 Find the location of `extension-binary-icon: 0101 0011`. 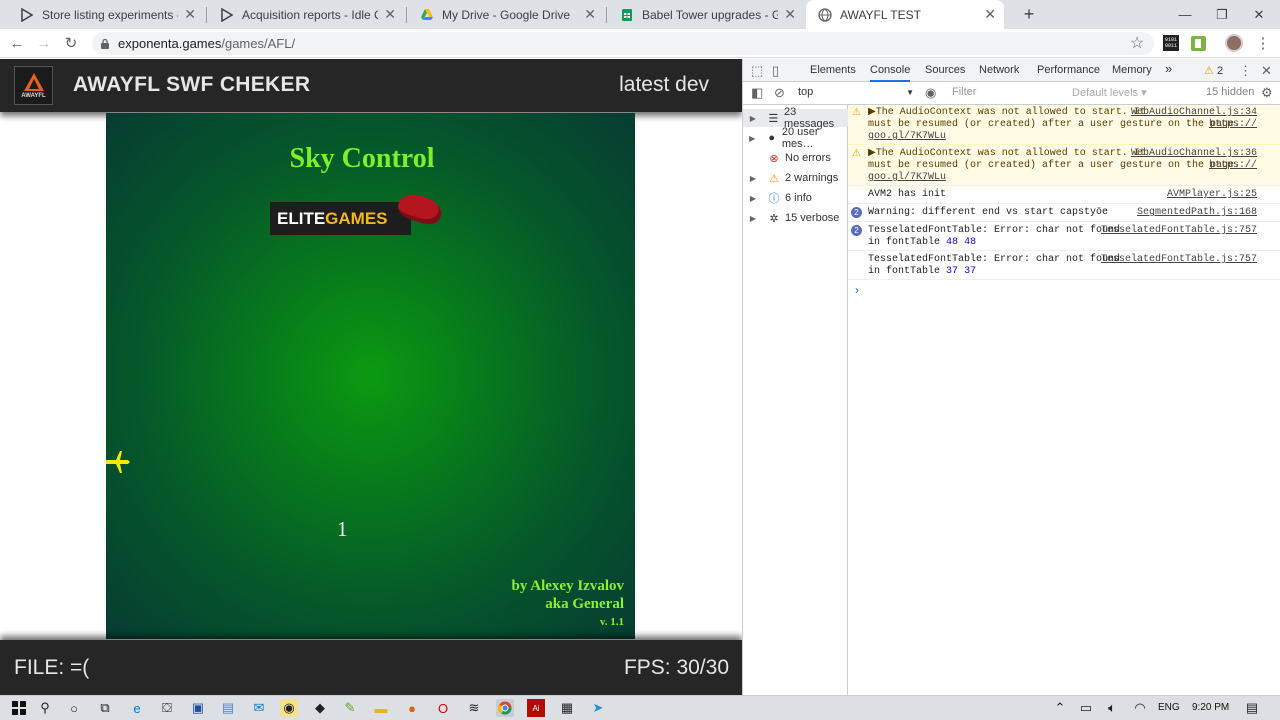

extension-binary-icon: 0101 0011 is located at coordinates (1171, 43).